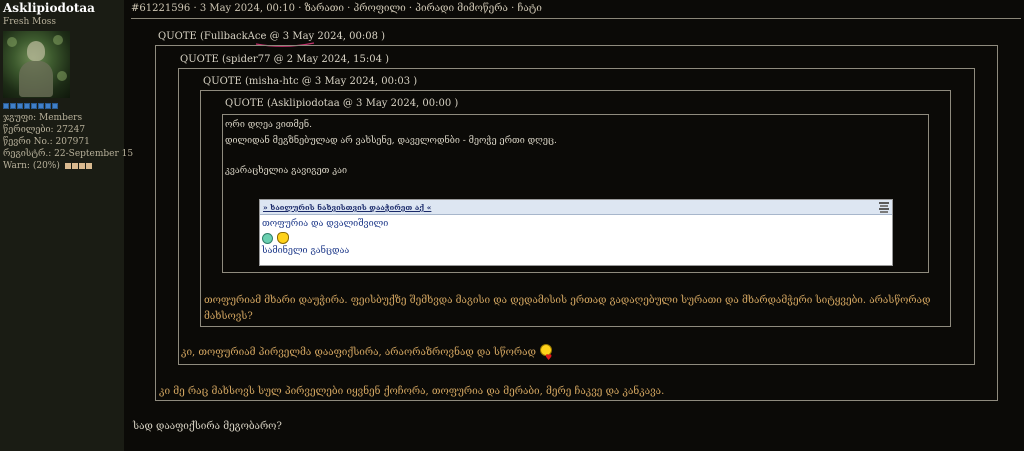 The image size is (1024, 451). Describe the element at coordinates (325, 224) in the screenshot. I see `embed-line-1: თოფურია და დვალიშვილი` at that location.